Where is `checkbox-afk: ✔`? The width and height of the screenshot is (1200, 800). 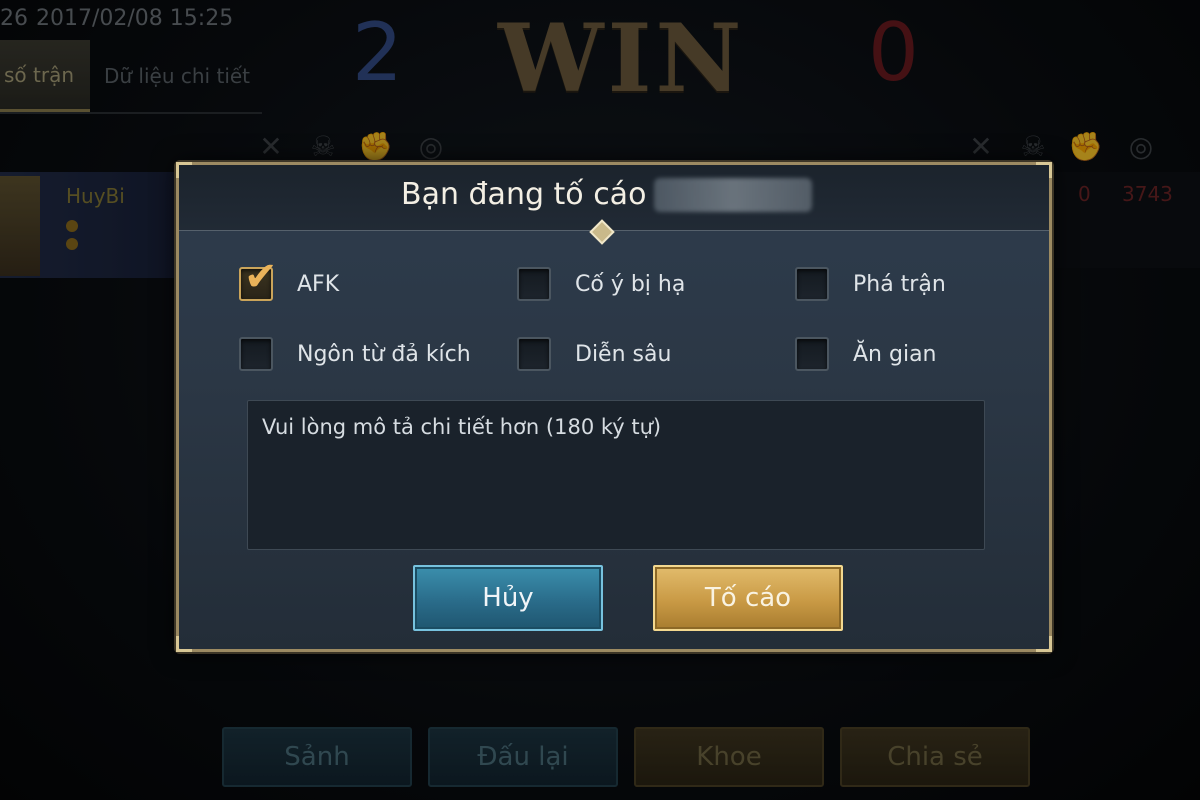
checkbox-afk: ✔ is located at coordinates (258, 279).